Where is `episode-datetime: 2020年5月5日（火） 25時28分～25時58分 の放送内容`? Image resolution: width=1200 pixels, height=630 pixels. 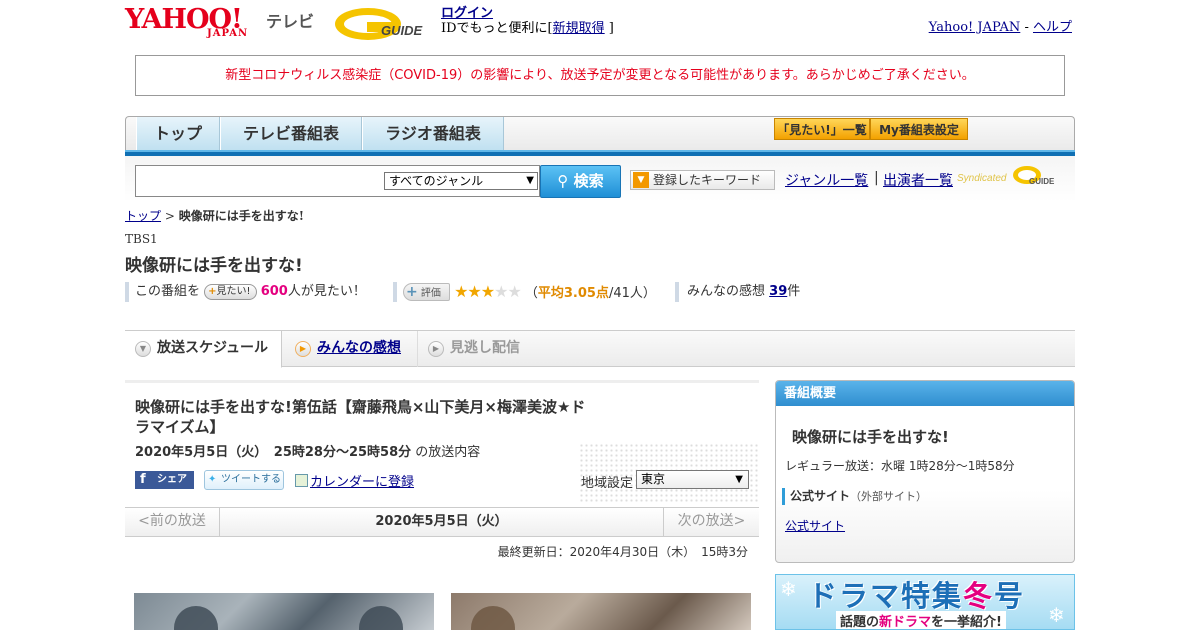 episode-datetime: 2020年5月5日（火） 25時28分～25時58分 の放送内容 is located at coordinates (307, 450).